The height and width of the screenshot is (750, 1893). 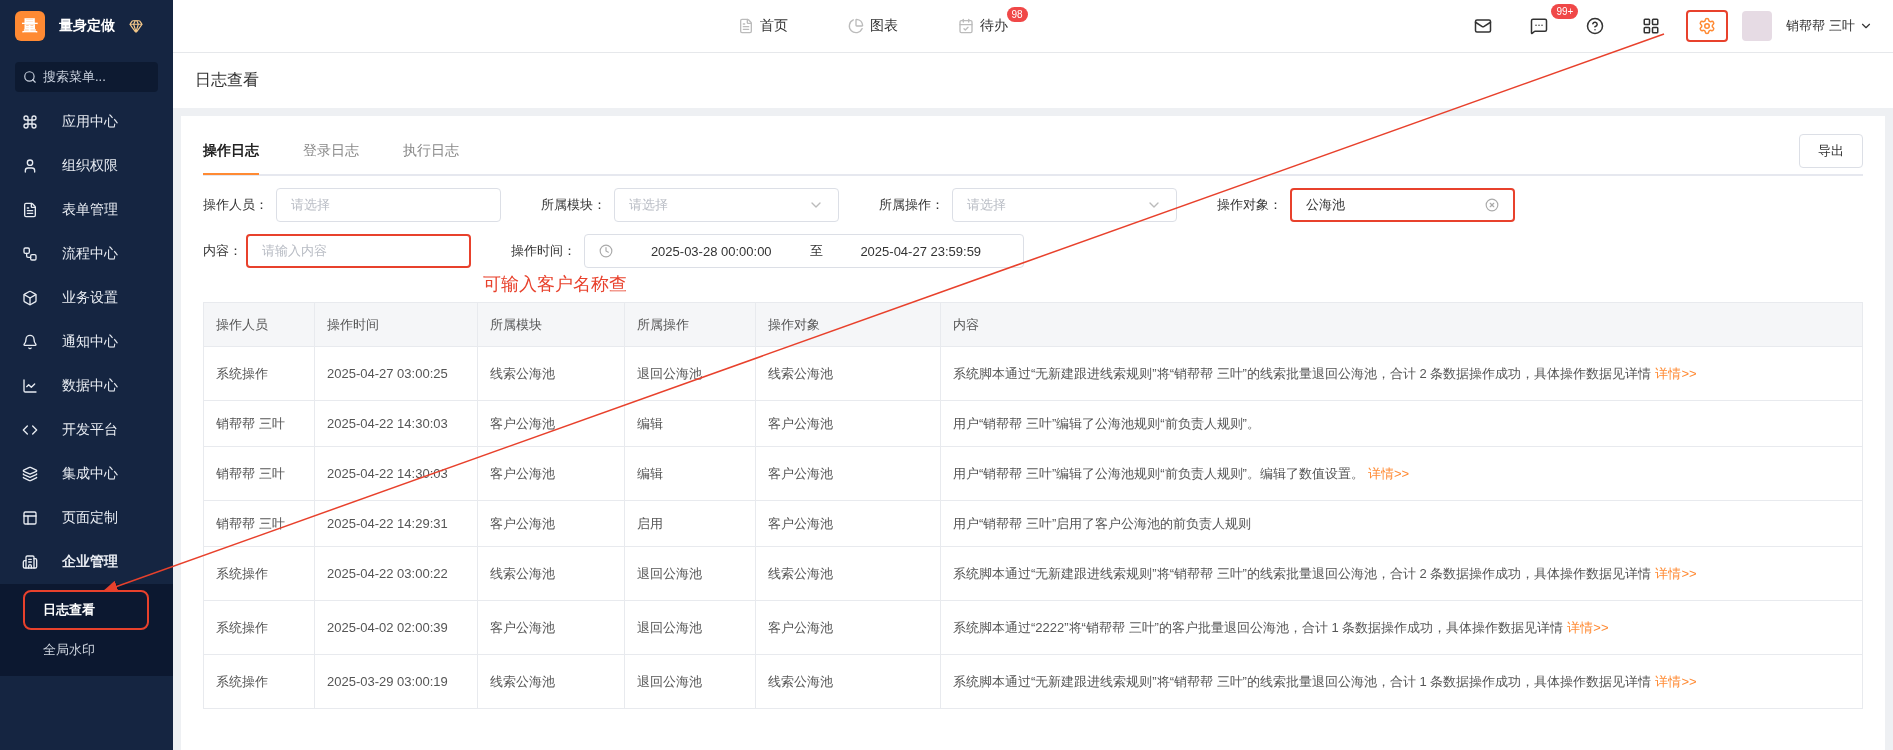 I want to click on grid-icon, so click(x=1651, y=26).